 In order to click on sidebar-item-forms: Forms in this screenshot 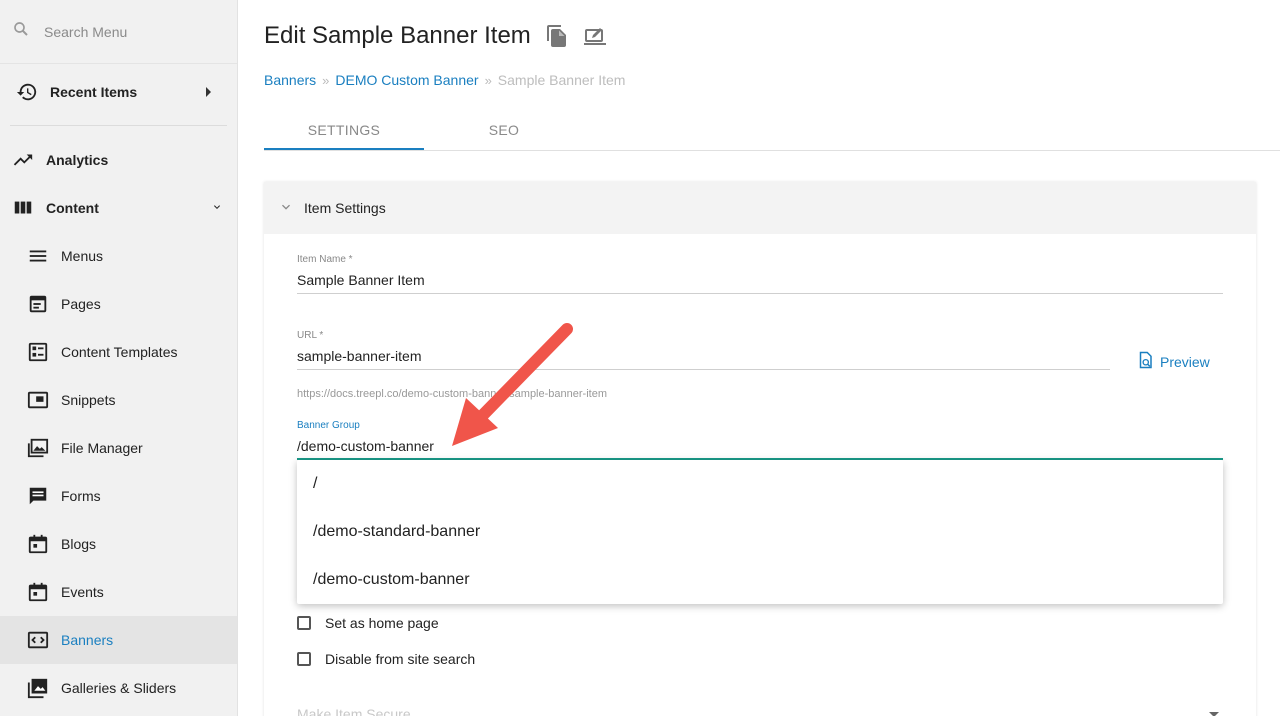, I will do `click(118, 496)`.